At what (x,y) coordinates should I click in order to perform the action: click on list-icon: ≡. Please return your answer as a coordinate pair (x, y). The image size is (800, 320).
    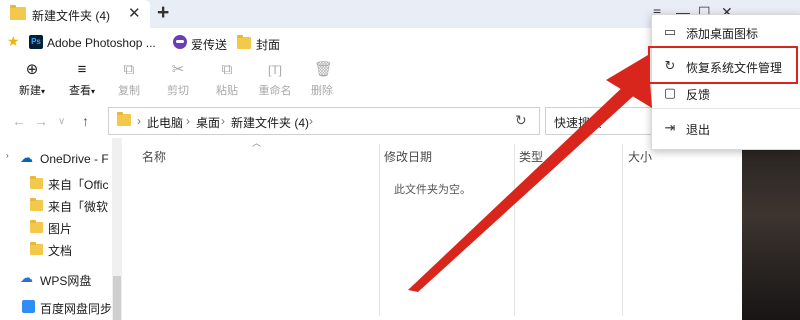
    Looking at the image, I should click on (82, 69).